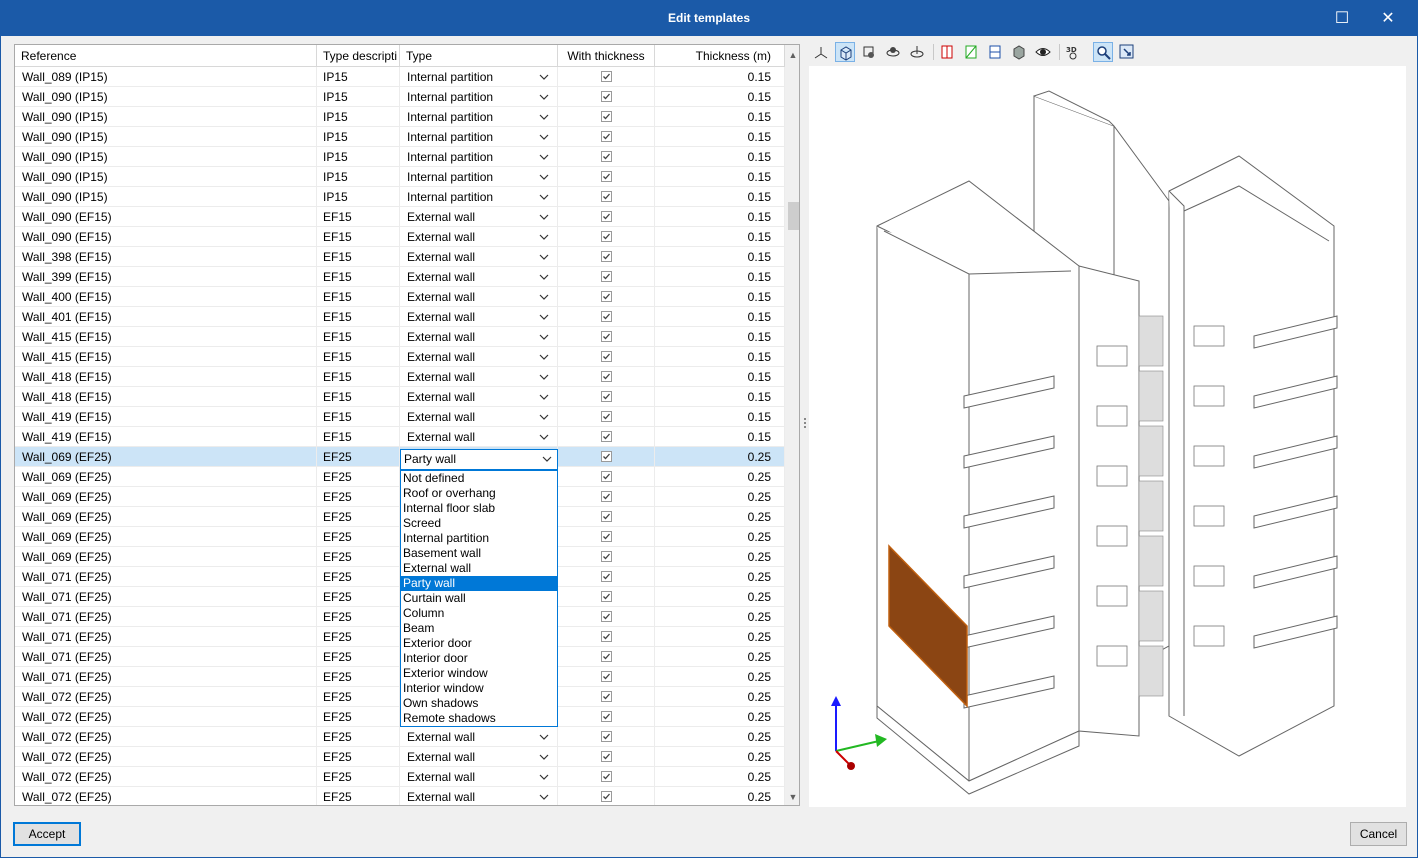 The height and width of the screenshot is (858, 1418). Describe the element at coordinates (1103, 52) in the screenshot. I see `zoom-icon` at that location.